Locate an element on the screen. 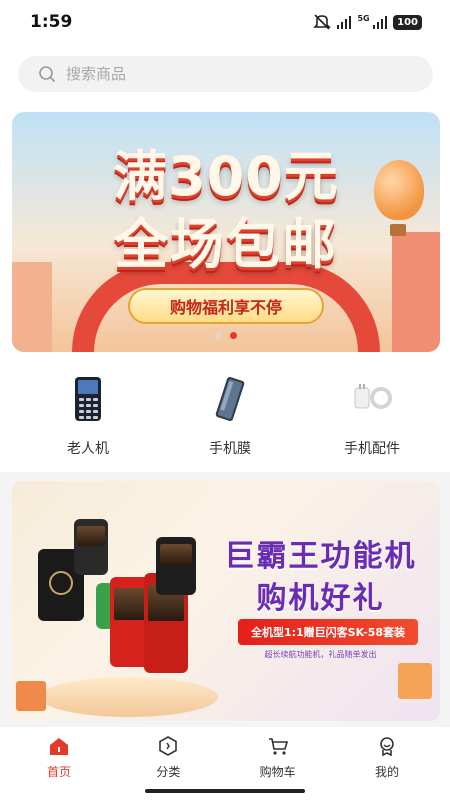  home-indicator is located at coordinates (225, 791).